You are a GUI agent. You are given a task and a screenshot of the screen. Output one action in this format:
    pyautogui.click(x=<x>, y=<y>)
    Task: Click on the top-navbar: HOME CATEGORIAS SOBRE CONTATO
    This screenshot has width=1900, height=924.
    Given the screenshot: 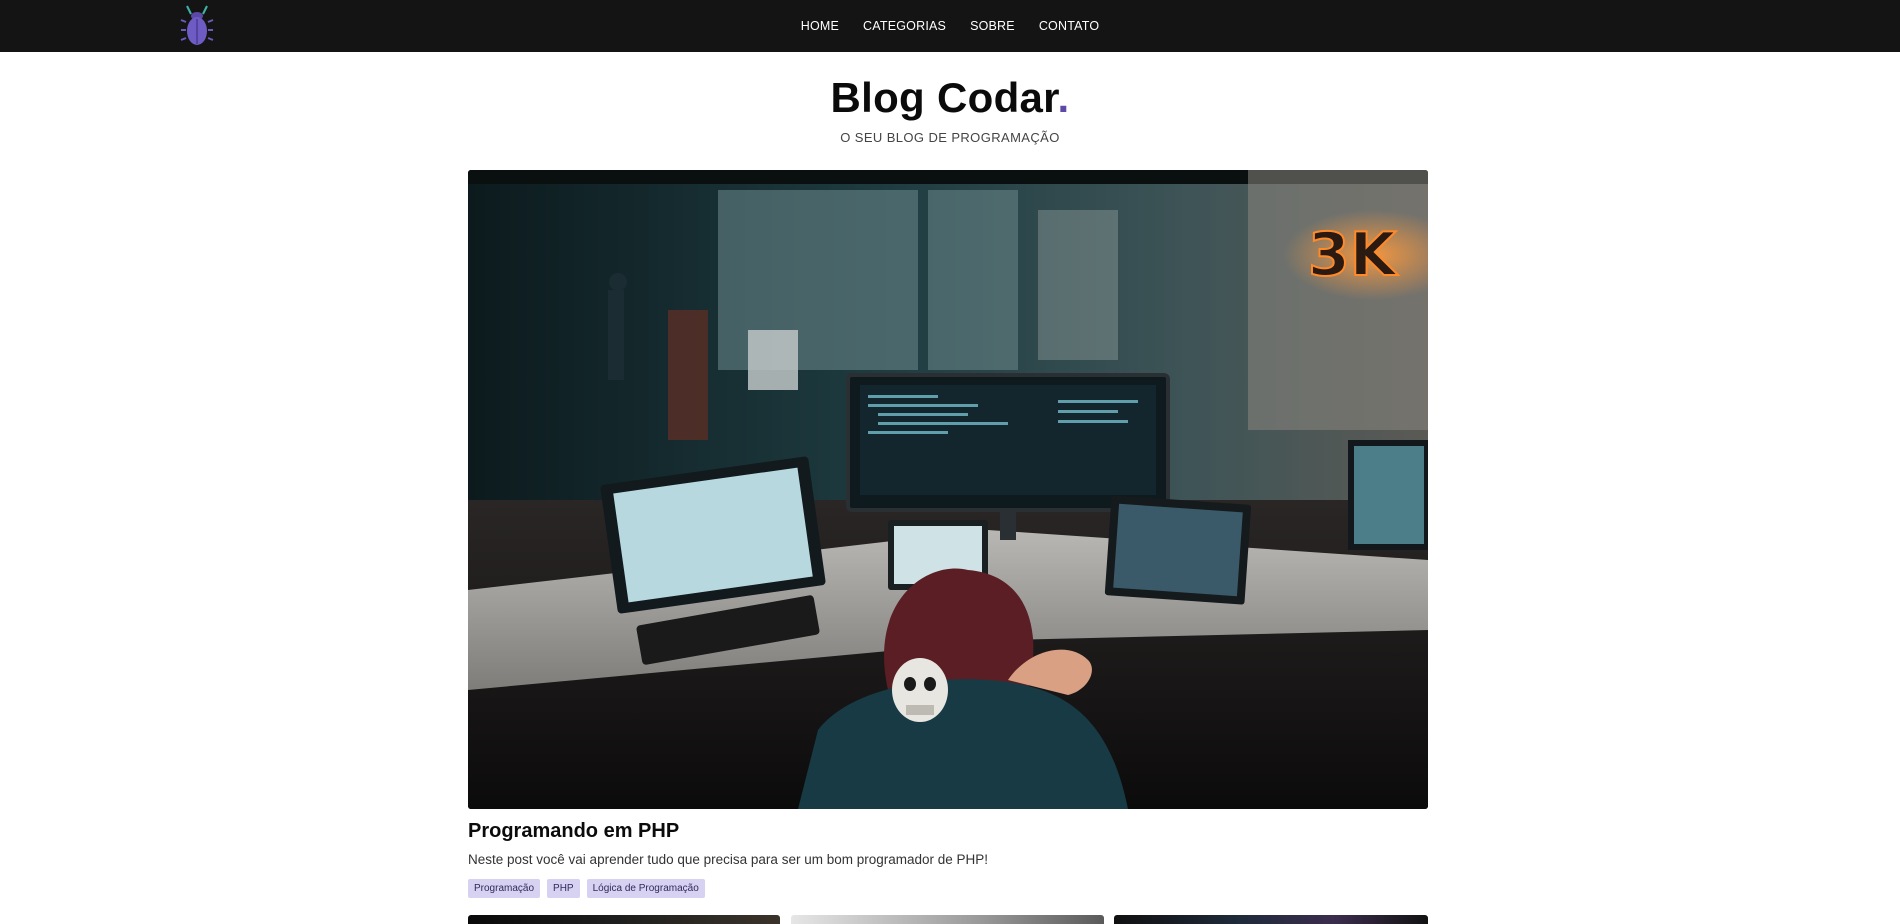 What is the action you would take?
    pyautogui.click(x=950, y=26)
    